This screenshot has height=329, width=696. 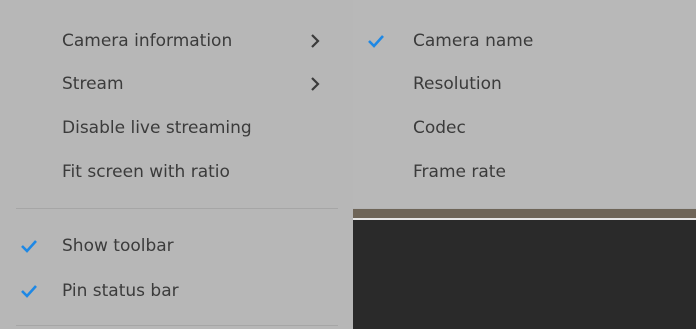 I want to click on submenu-item-codec: Codec, so click(x=524, y=128).